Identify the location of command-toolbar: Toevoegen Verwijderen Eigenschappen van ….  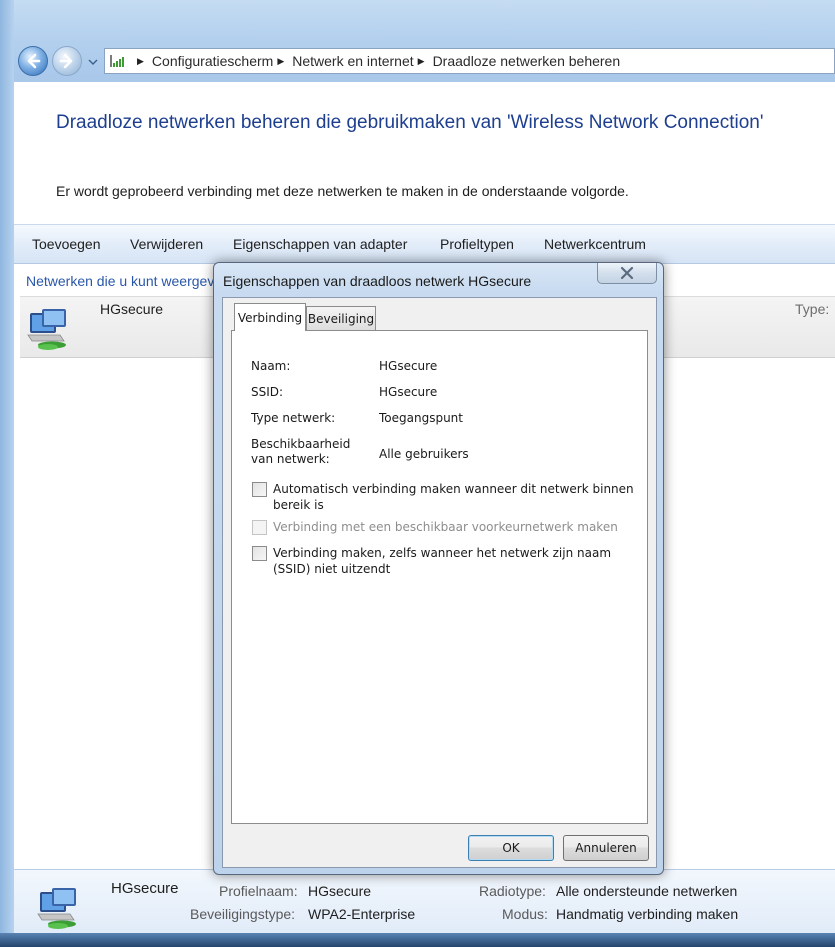
(424, 244).